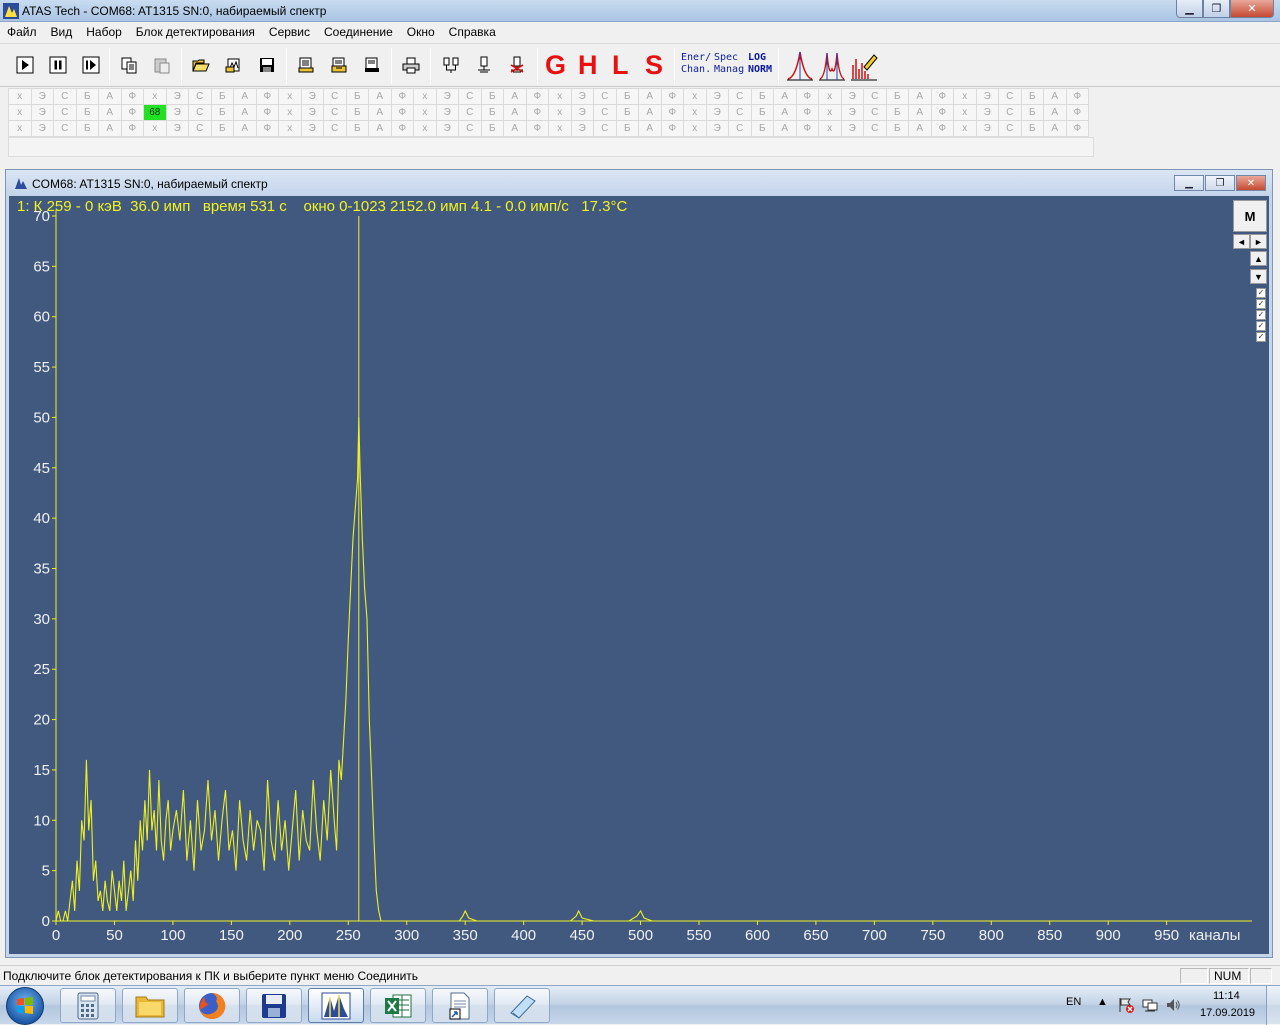 The image size is (1280, 1025). I want to click on step-acquisition-button, so click(91, 65).